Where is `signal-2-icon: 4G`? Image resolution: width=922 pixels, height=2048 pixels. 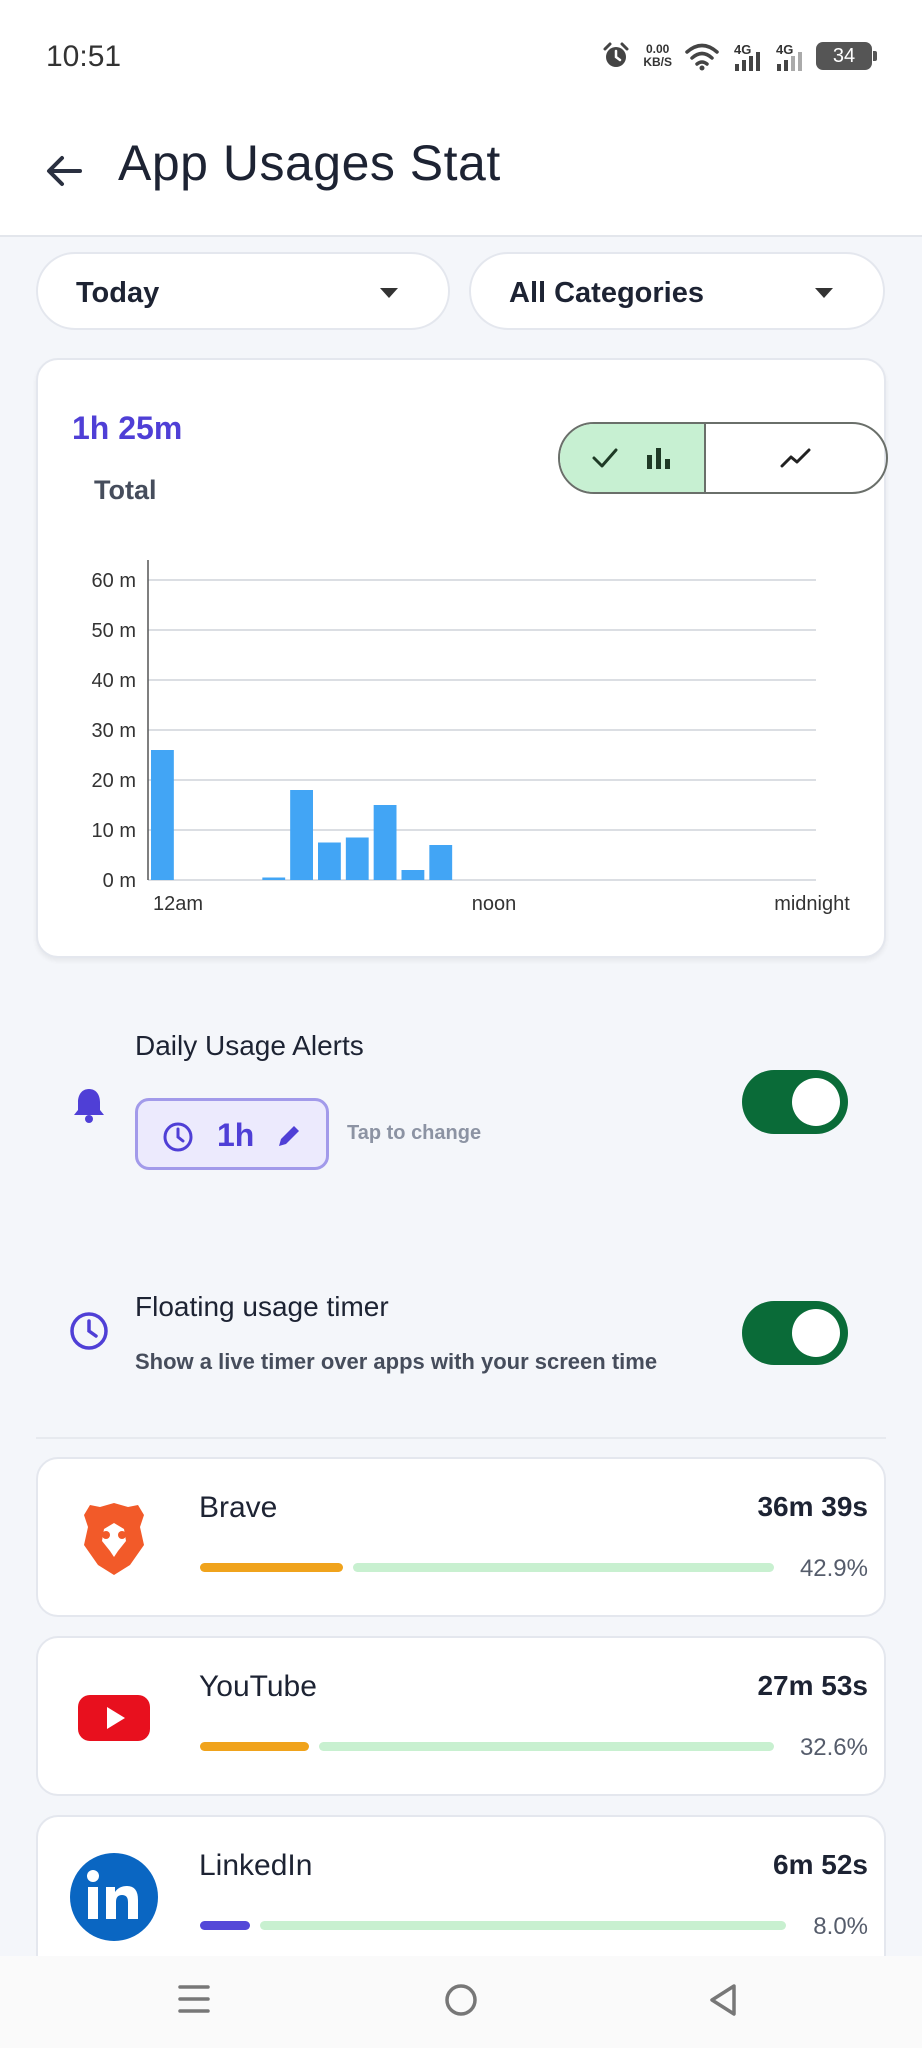 signal-2-icon: 4G is located at coordinates (789, 56).